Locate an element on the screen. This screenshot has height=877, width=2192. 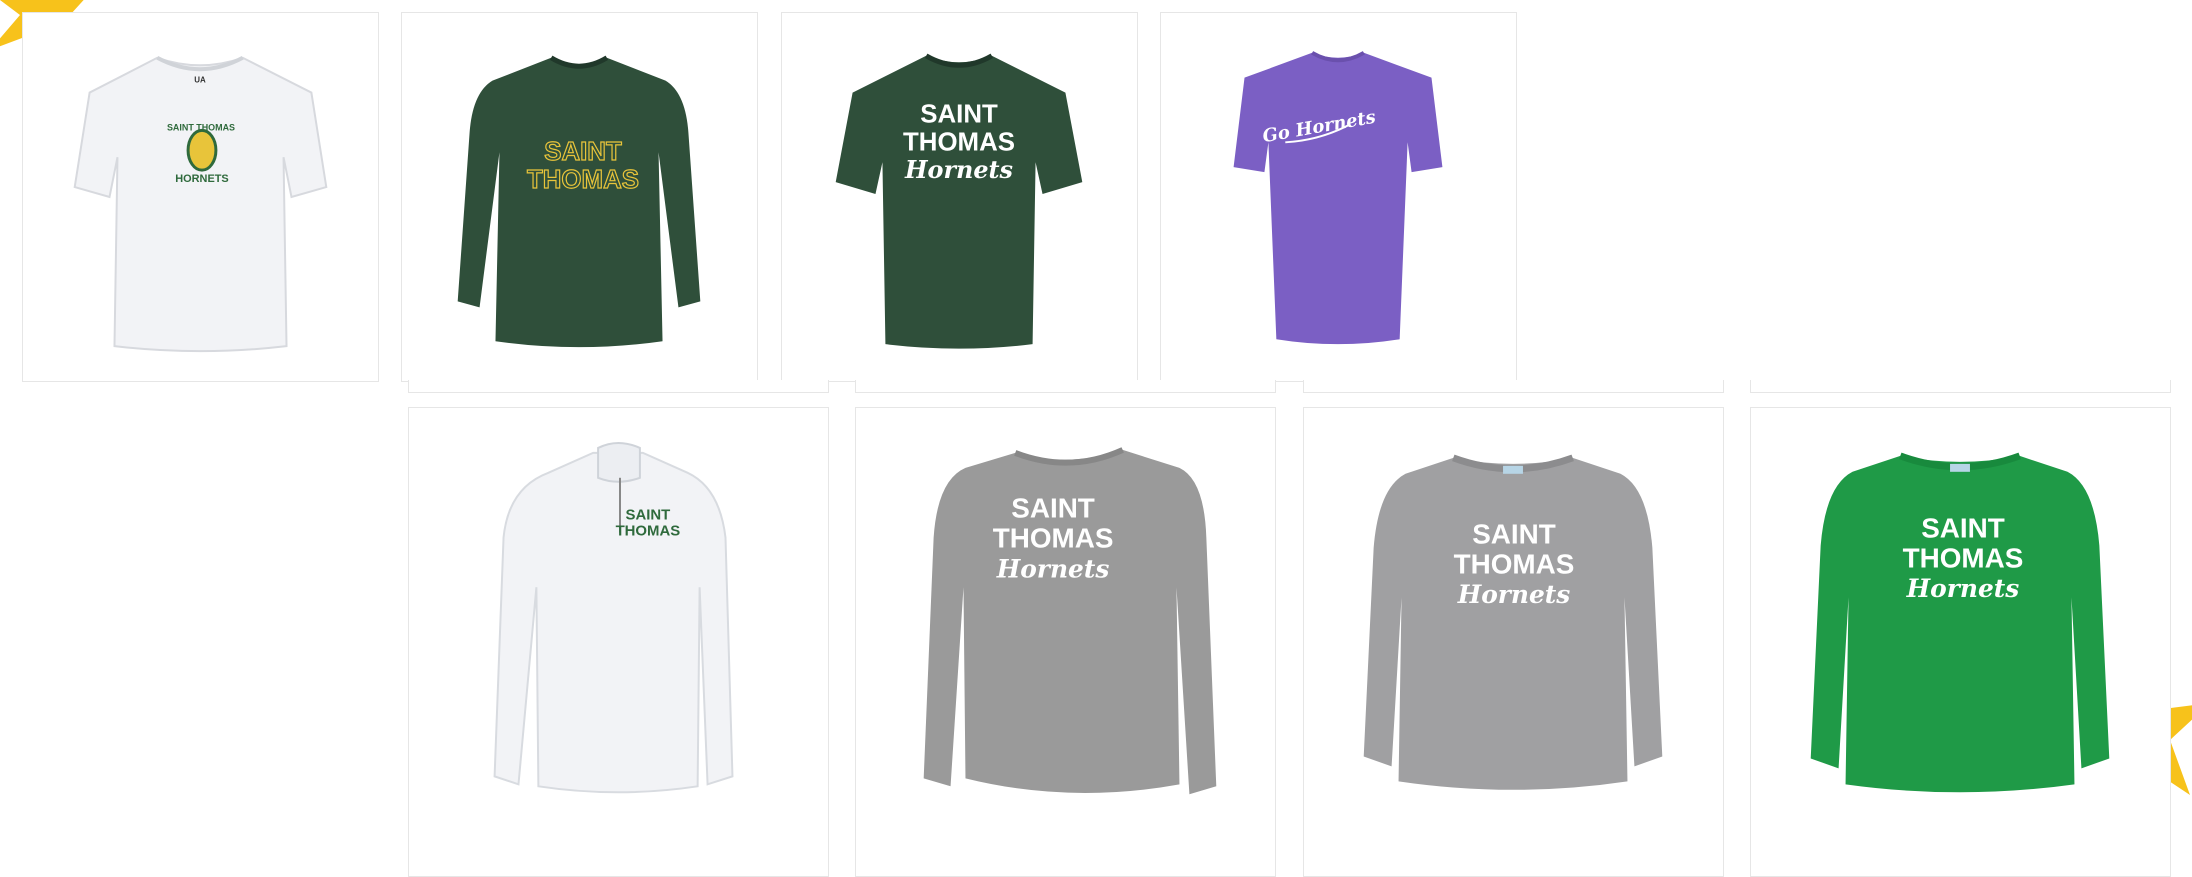
kelly-green-sweatshirt-image: SAINT THOMAS Hornets is located at coordinates (1960, 622).